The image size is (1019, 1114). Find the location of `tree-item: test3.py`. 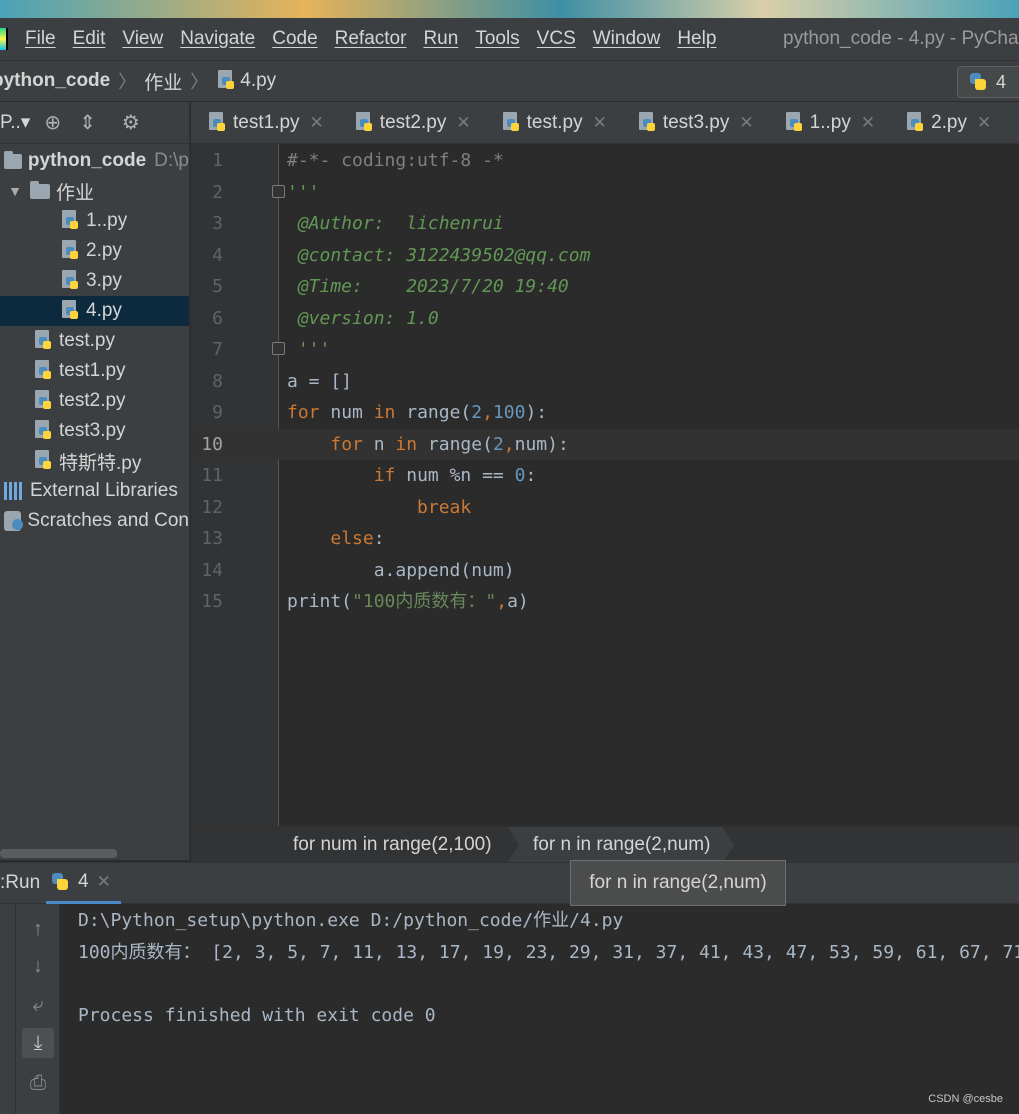

tree-item: test3.py is located at coordinates (94, 431).